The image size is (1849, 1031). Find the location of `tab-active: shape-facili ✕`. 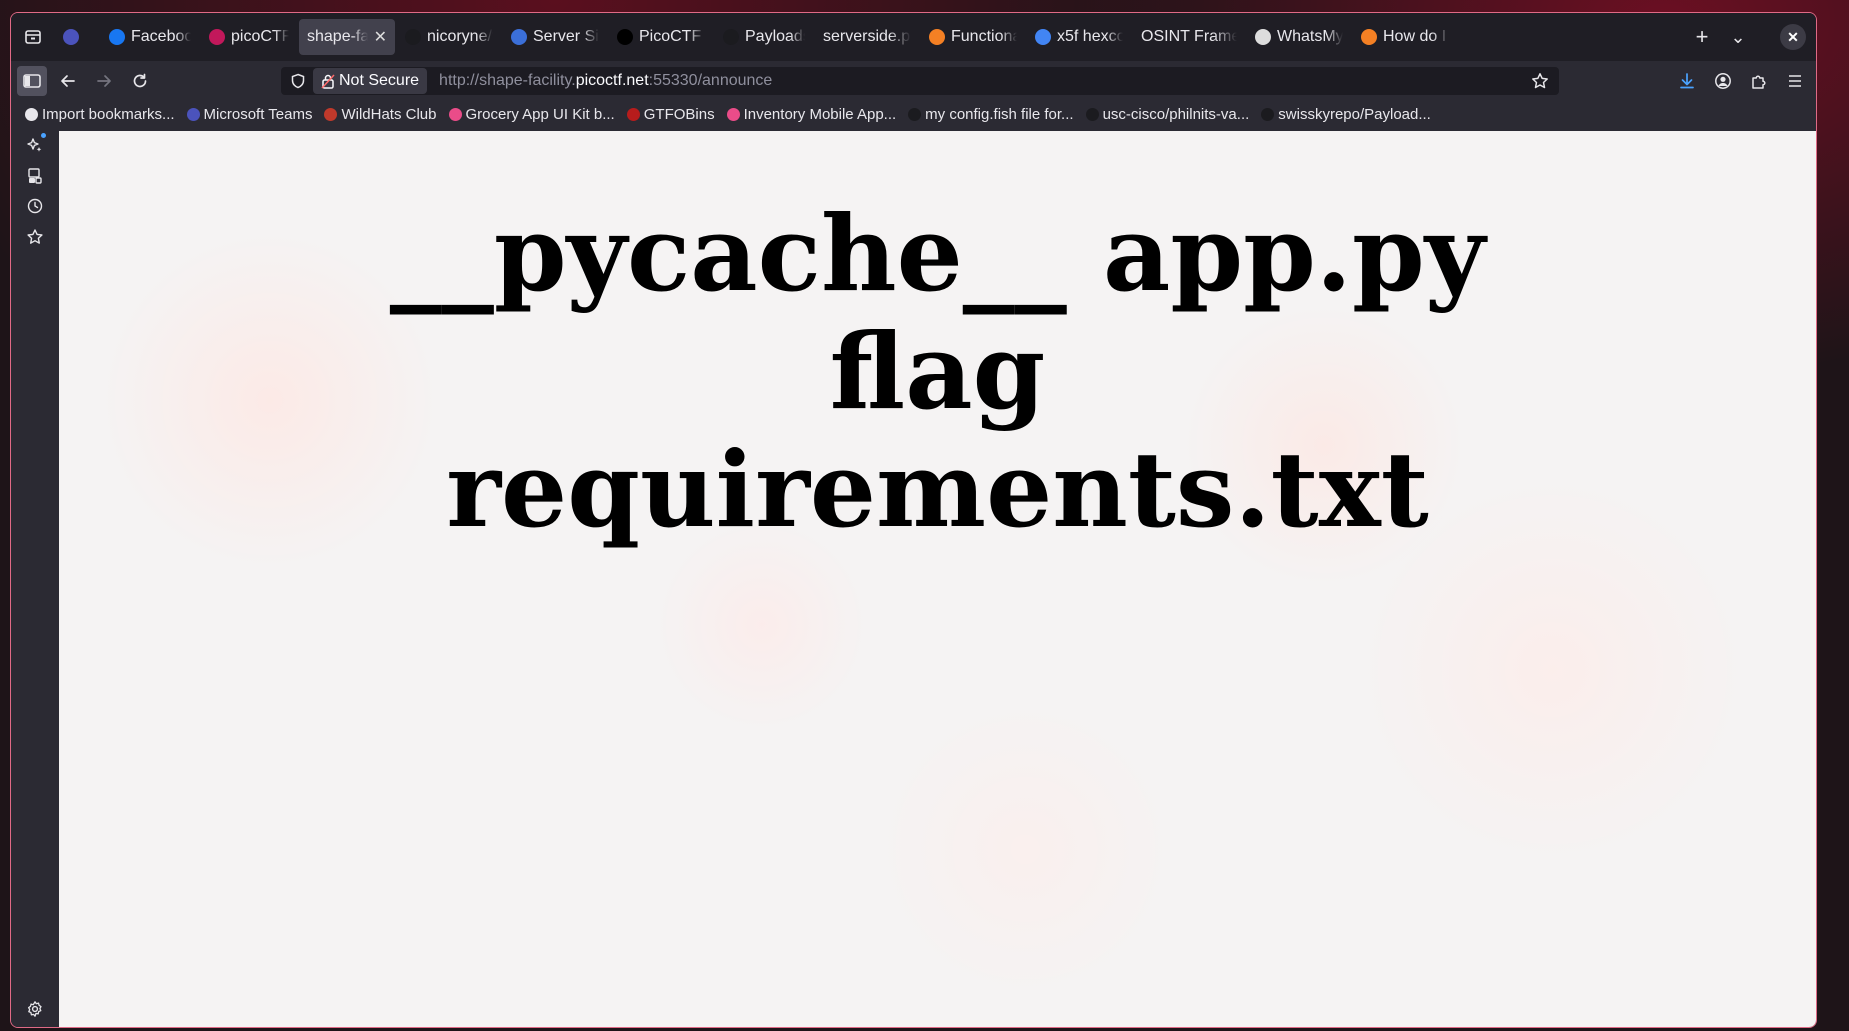

tab-active: shape-facili ✕ is located at coordinates (347, 37).